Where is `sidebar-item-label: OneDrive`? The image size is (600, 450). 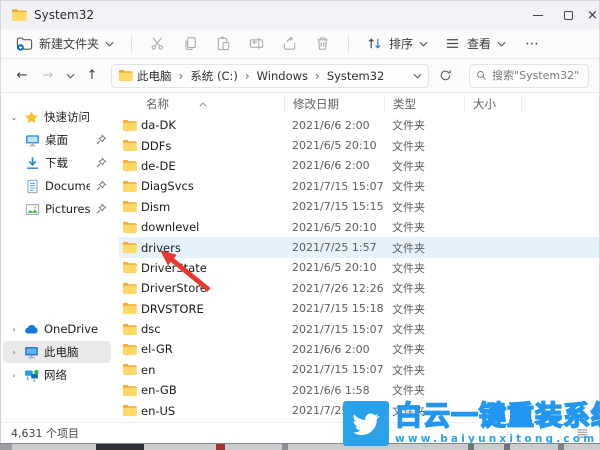
sidebar-item-label: OneDrive is located at coordinates (71, 329).